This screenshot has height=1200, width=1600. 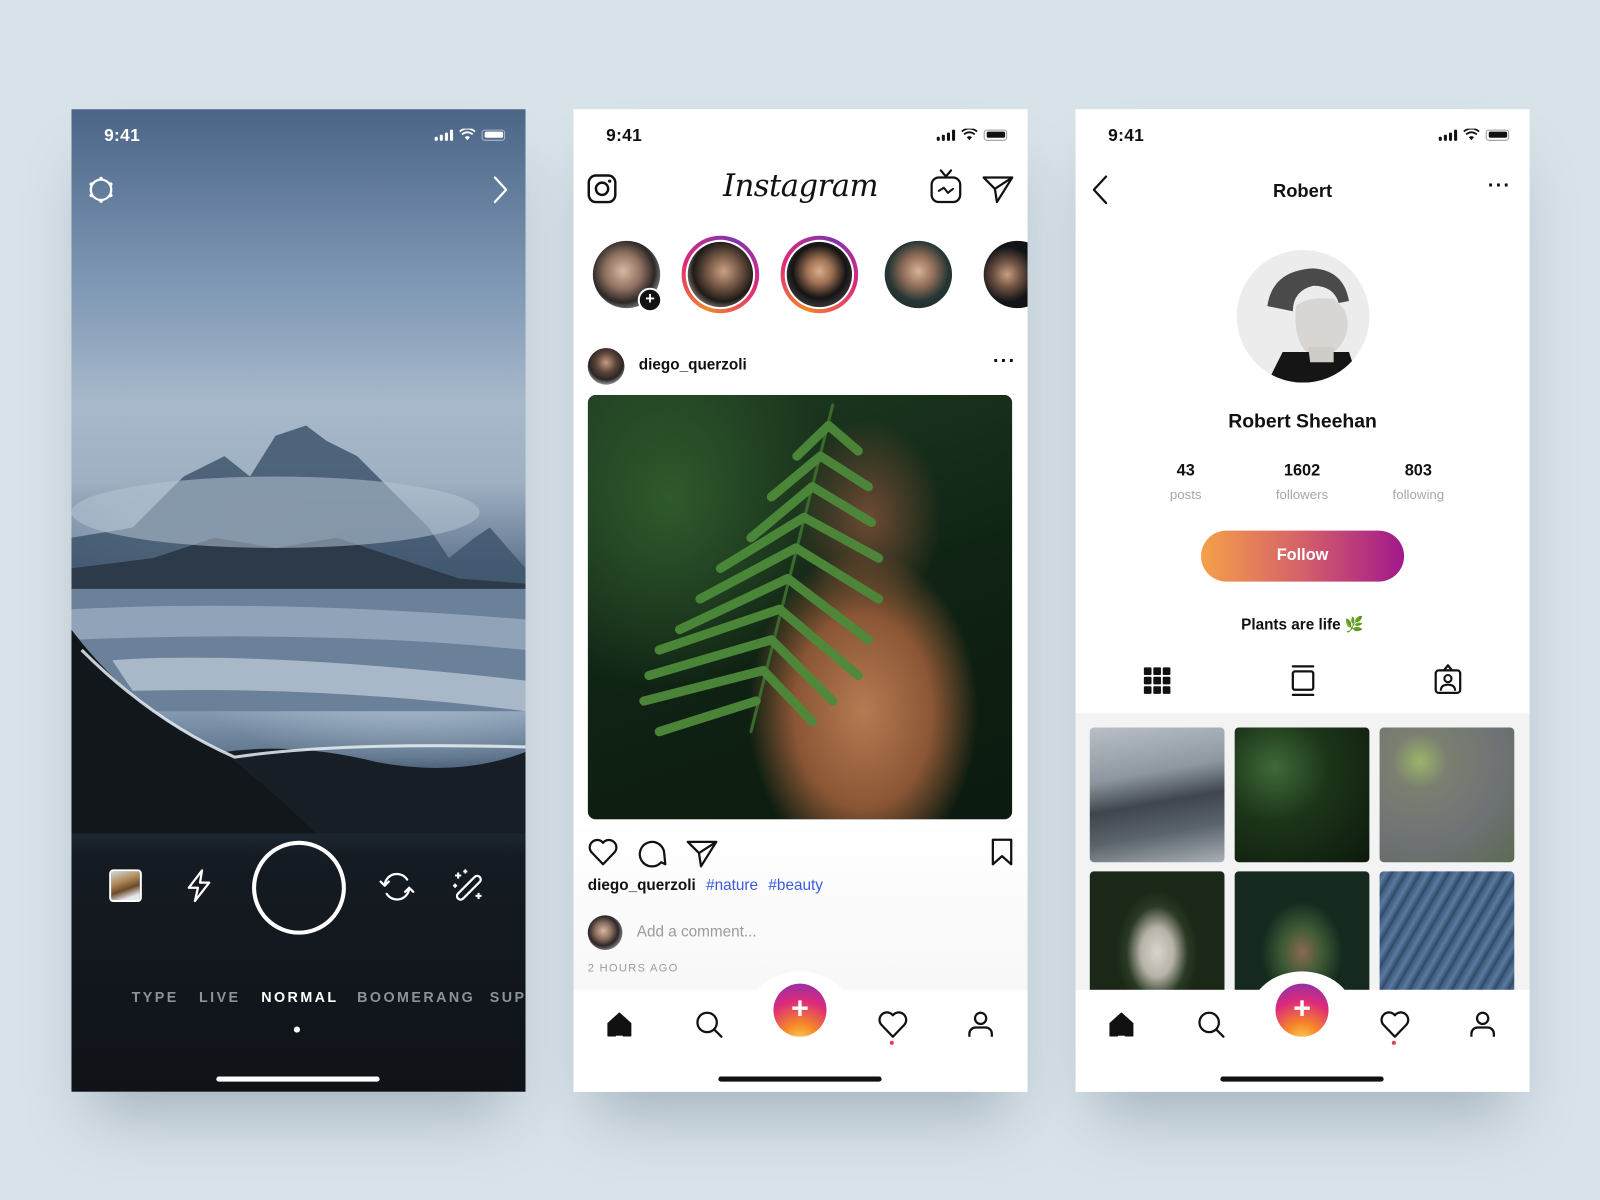 What do you see at coordinates (220, 997) in the screenshot?
I see `mode-live: LIVE` at bounding box center [220, 997].